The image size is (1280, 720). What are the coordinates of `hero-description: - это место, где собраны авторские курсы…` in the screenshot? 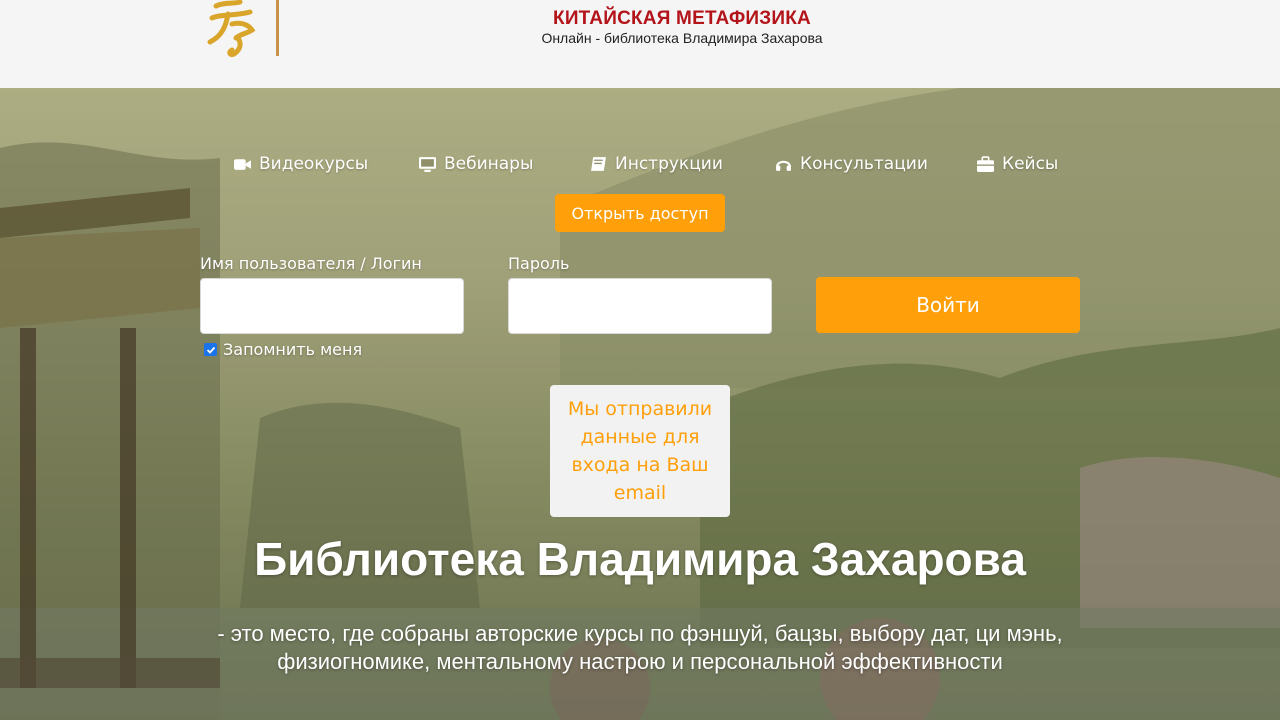 It's located at (640, 648).